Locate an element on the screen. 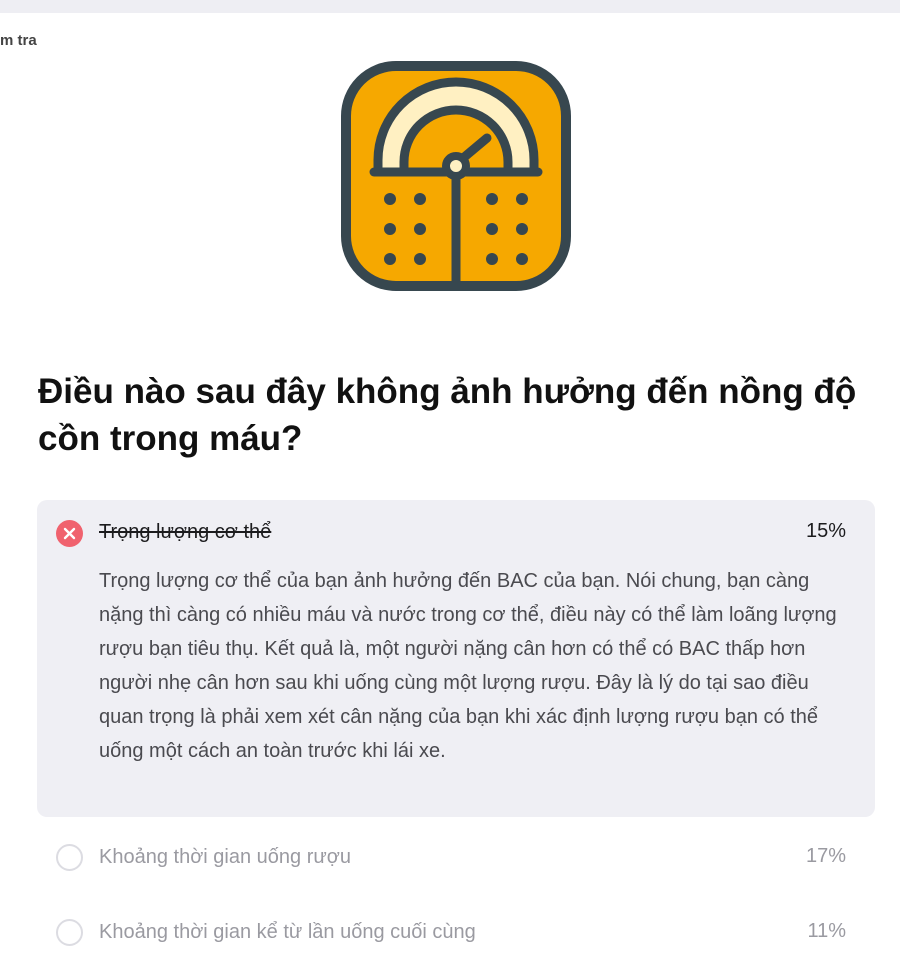  top-bar is located at coordinates (450, 6).